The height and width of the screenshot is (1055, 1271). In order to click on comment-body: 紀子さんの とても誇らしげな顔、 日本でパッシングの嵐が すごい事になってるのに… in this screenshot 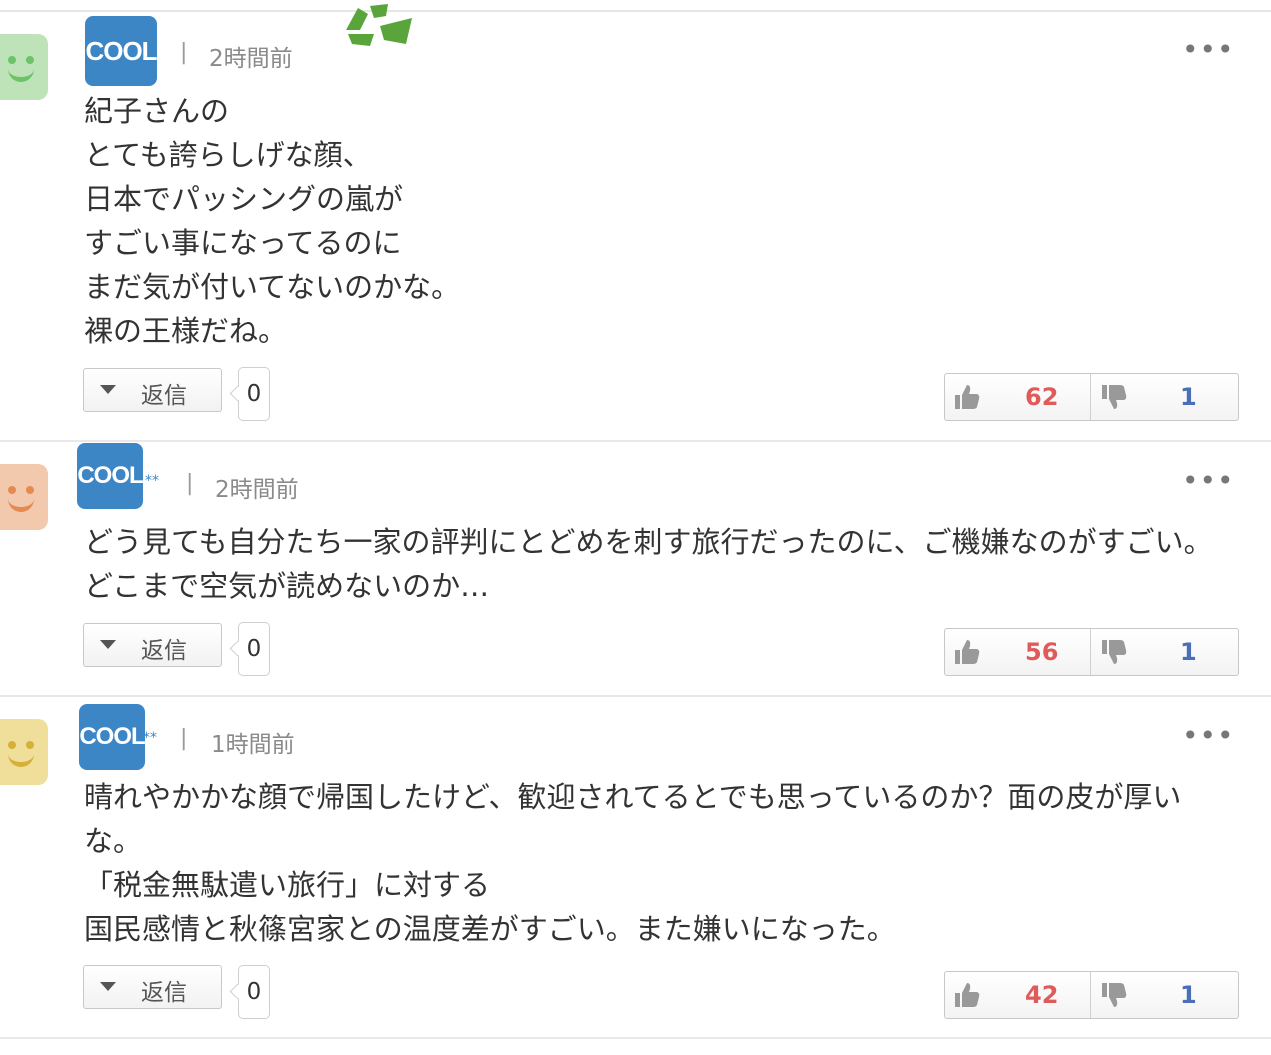, I will do `click(272, 221)`.